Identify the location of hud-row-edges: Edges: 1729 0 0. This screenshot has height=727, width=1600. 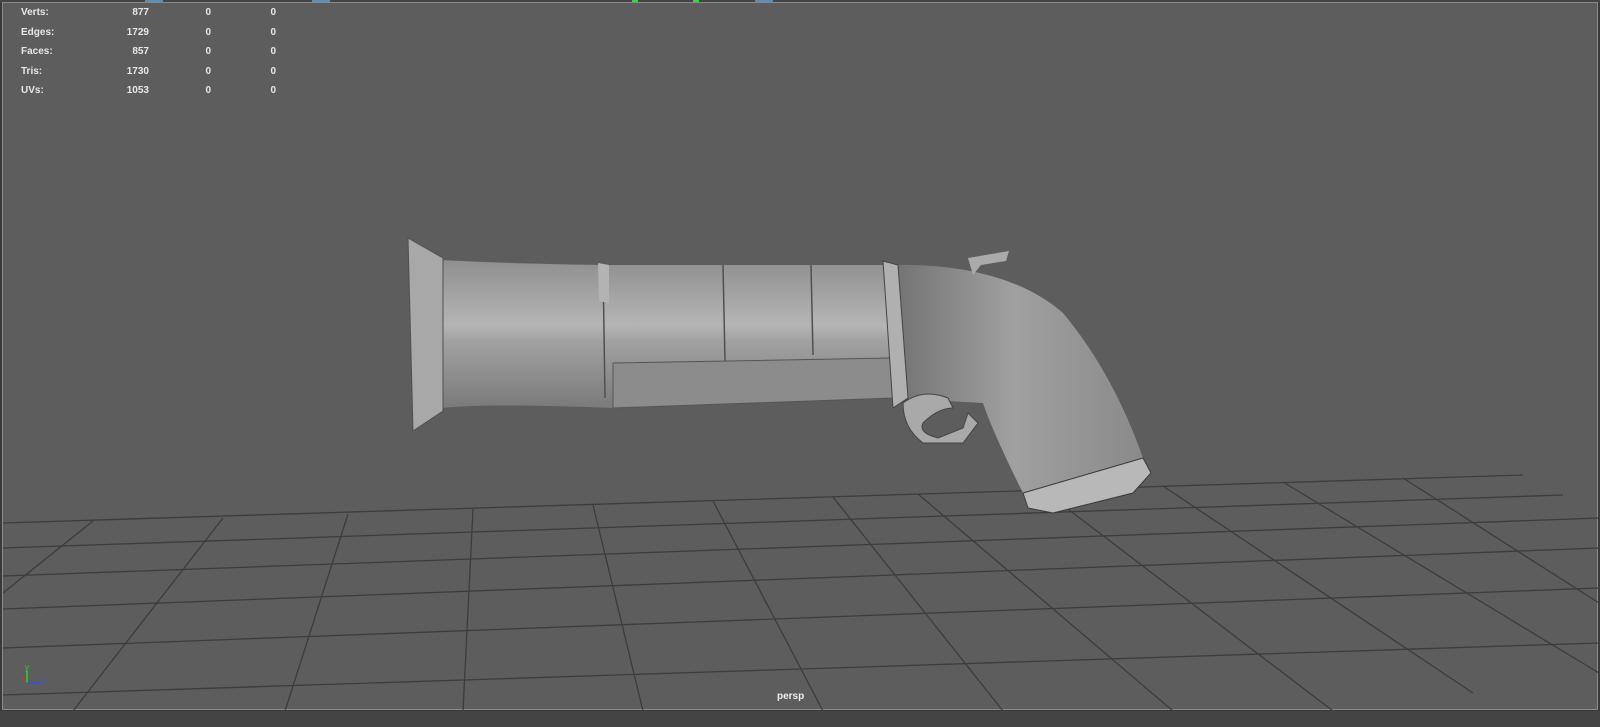
(149, 37).